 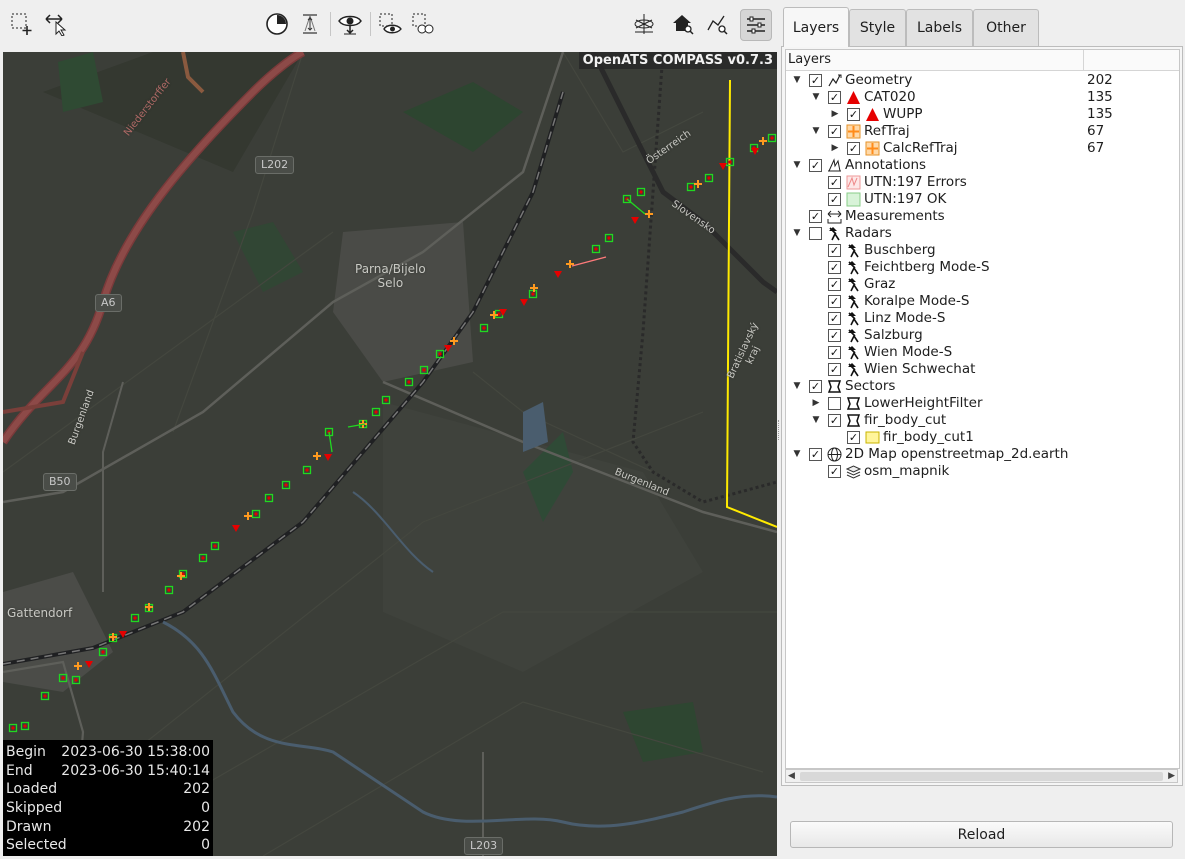 I want to click on tree-row-radars: ▼ Radars, so click(x=982, y=233).